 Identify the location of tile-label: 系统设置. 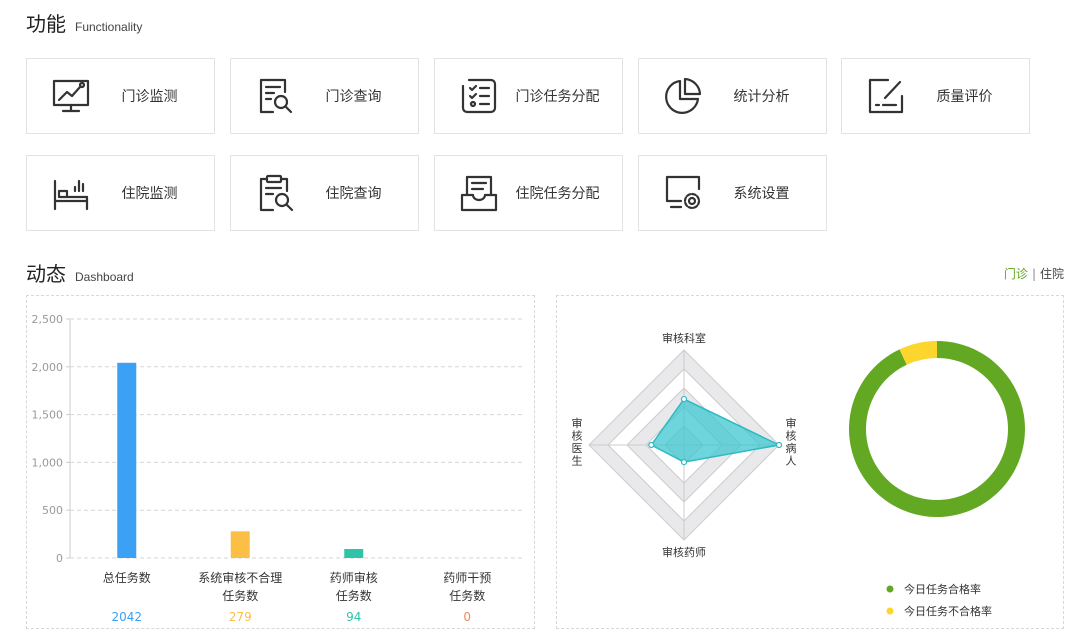
(761, 194).